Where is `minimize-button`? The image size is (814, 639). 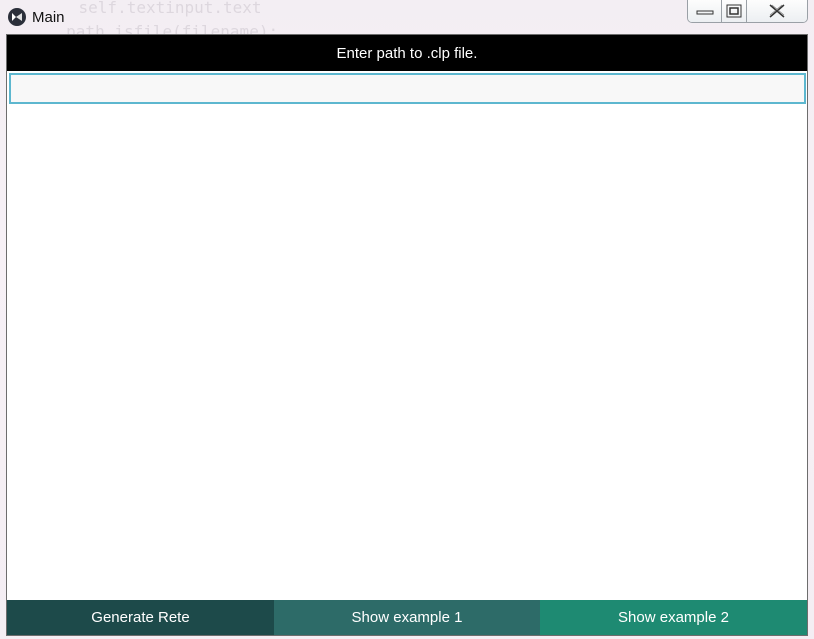
minimize-button is located at coordinates (705, 11).